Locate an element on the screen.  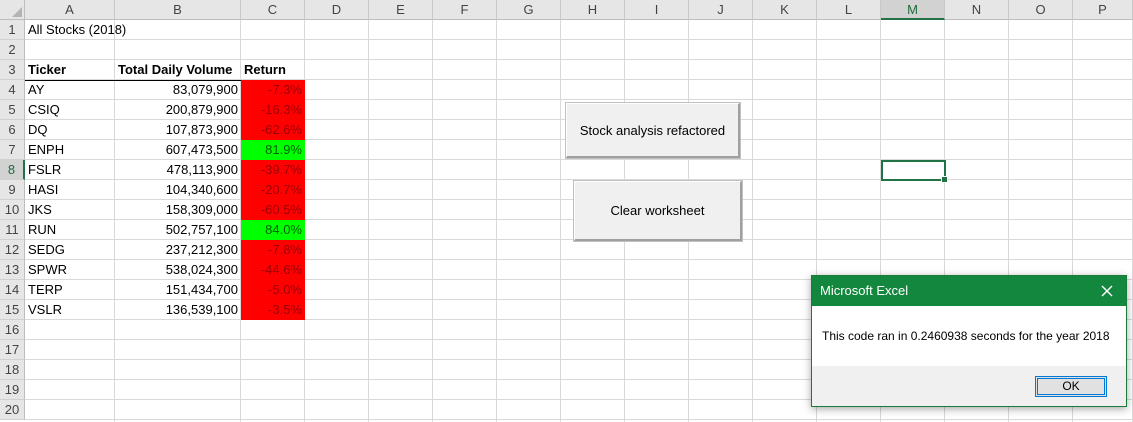
return-cell: -7.3% is located at coordinates (273, 90).